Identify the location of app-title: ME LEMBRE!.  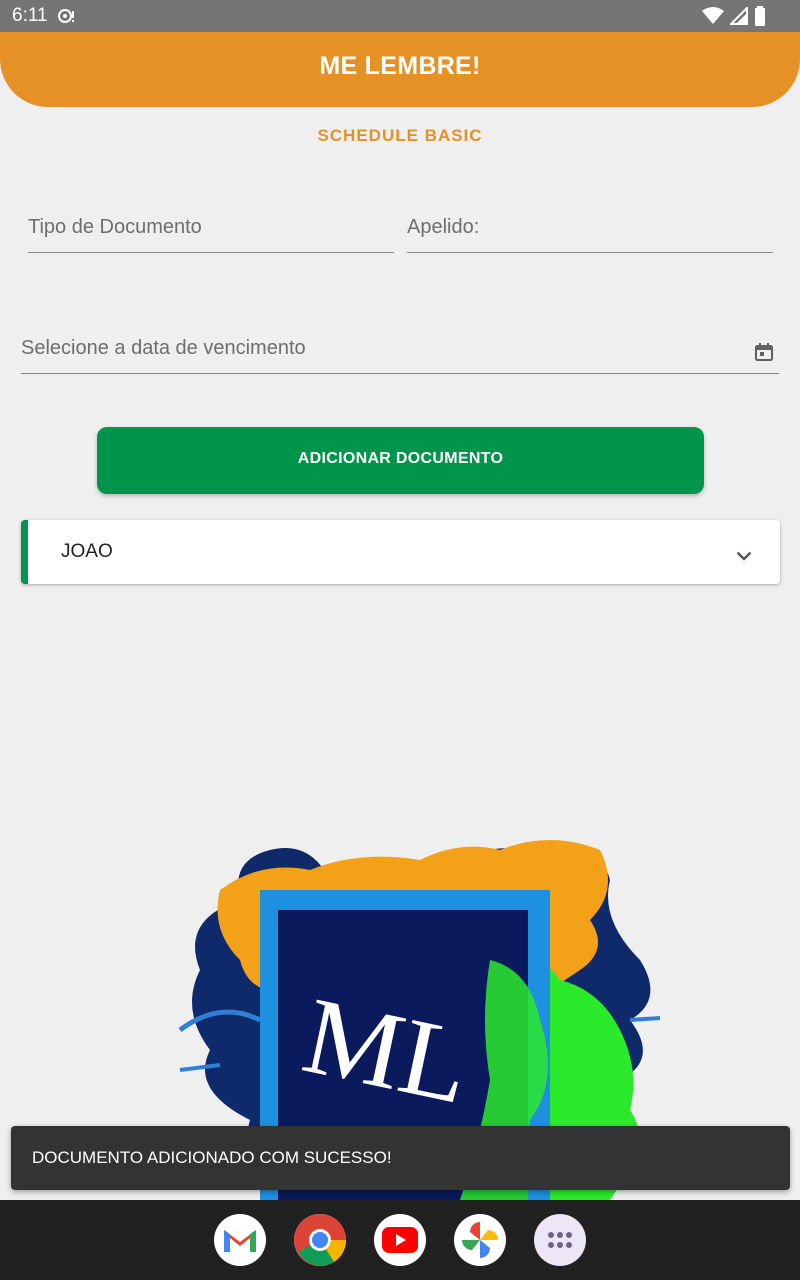
(400, 66).